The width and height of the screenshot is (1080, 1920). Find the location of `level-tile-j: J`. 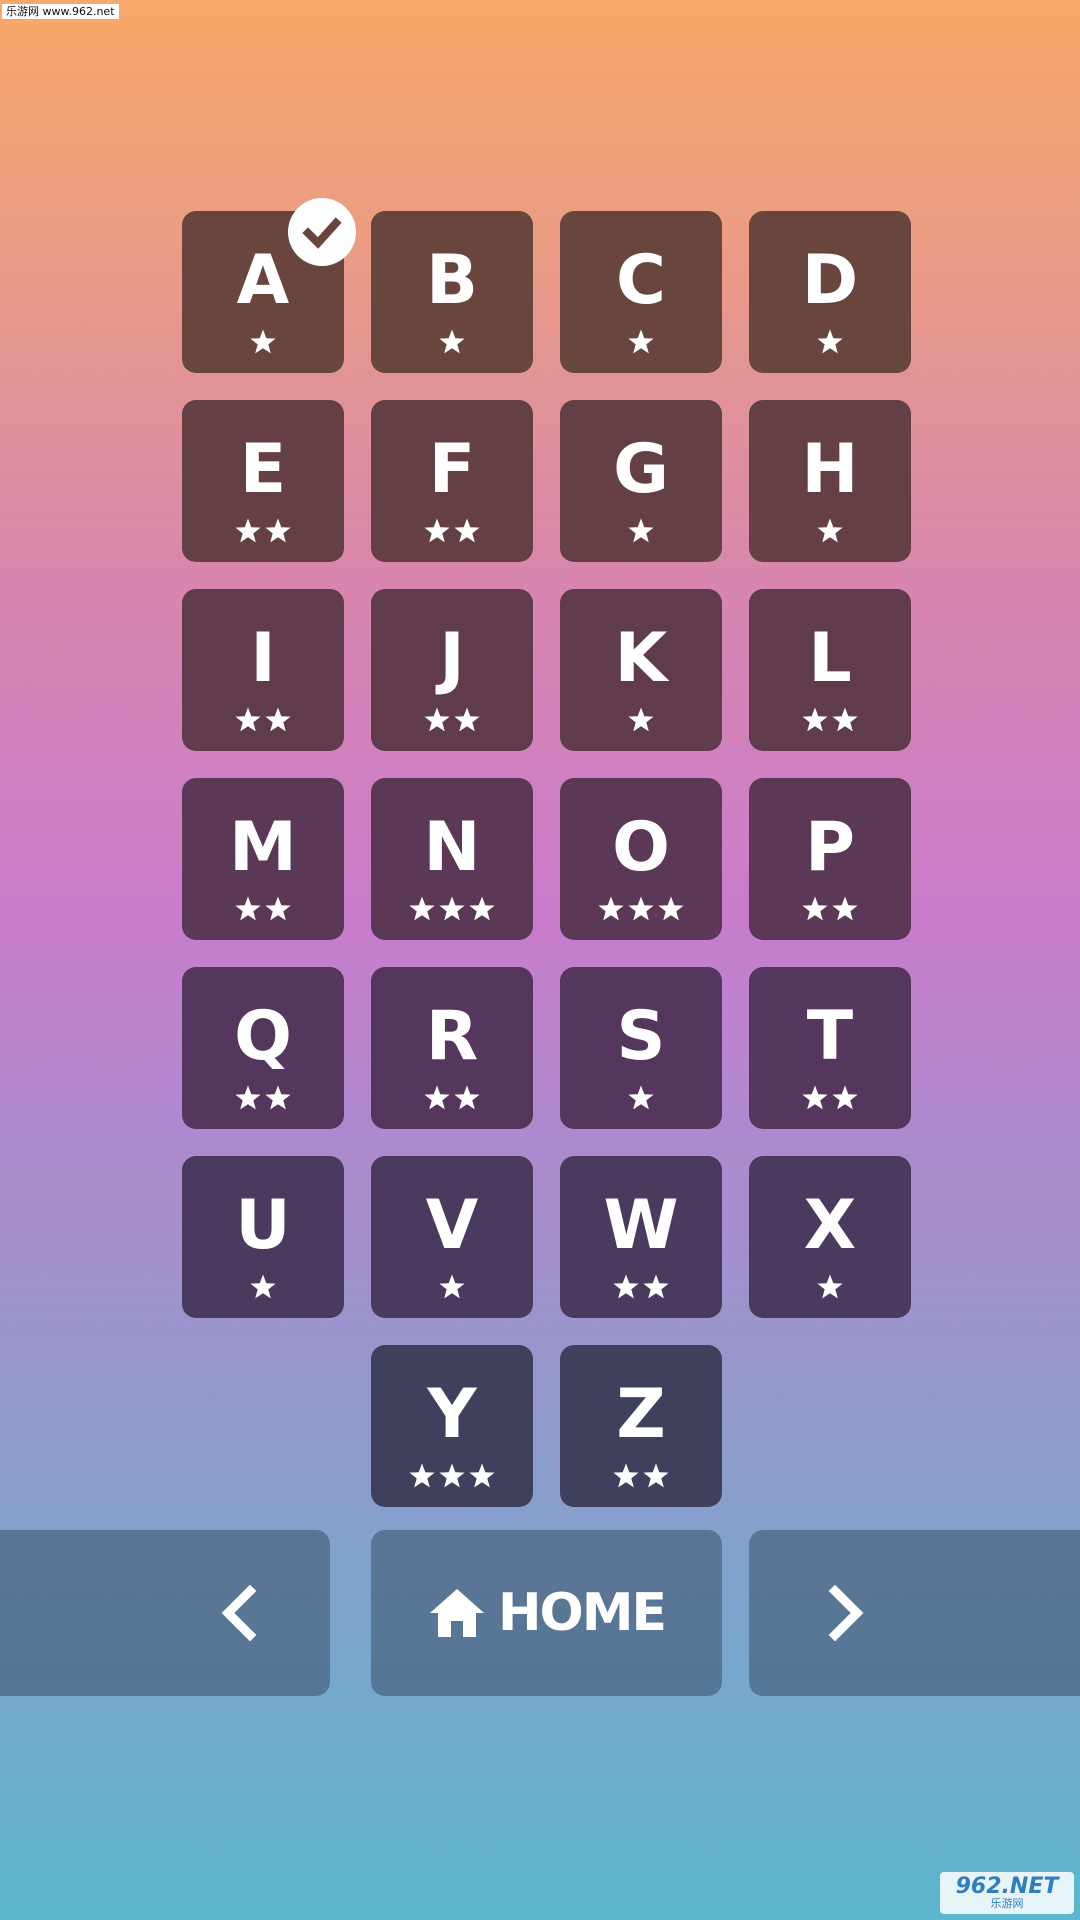

level-tile-j: J is located at coordinates (452, 670).